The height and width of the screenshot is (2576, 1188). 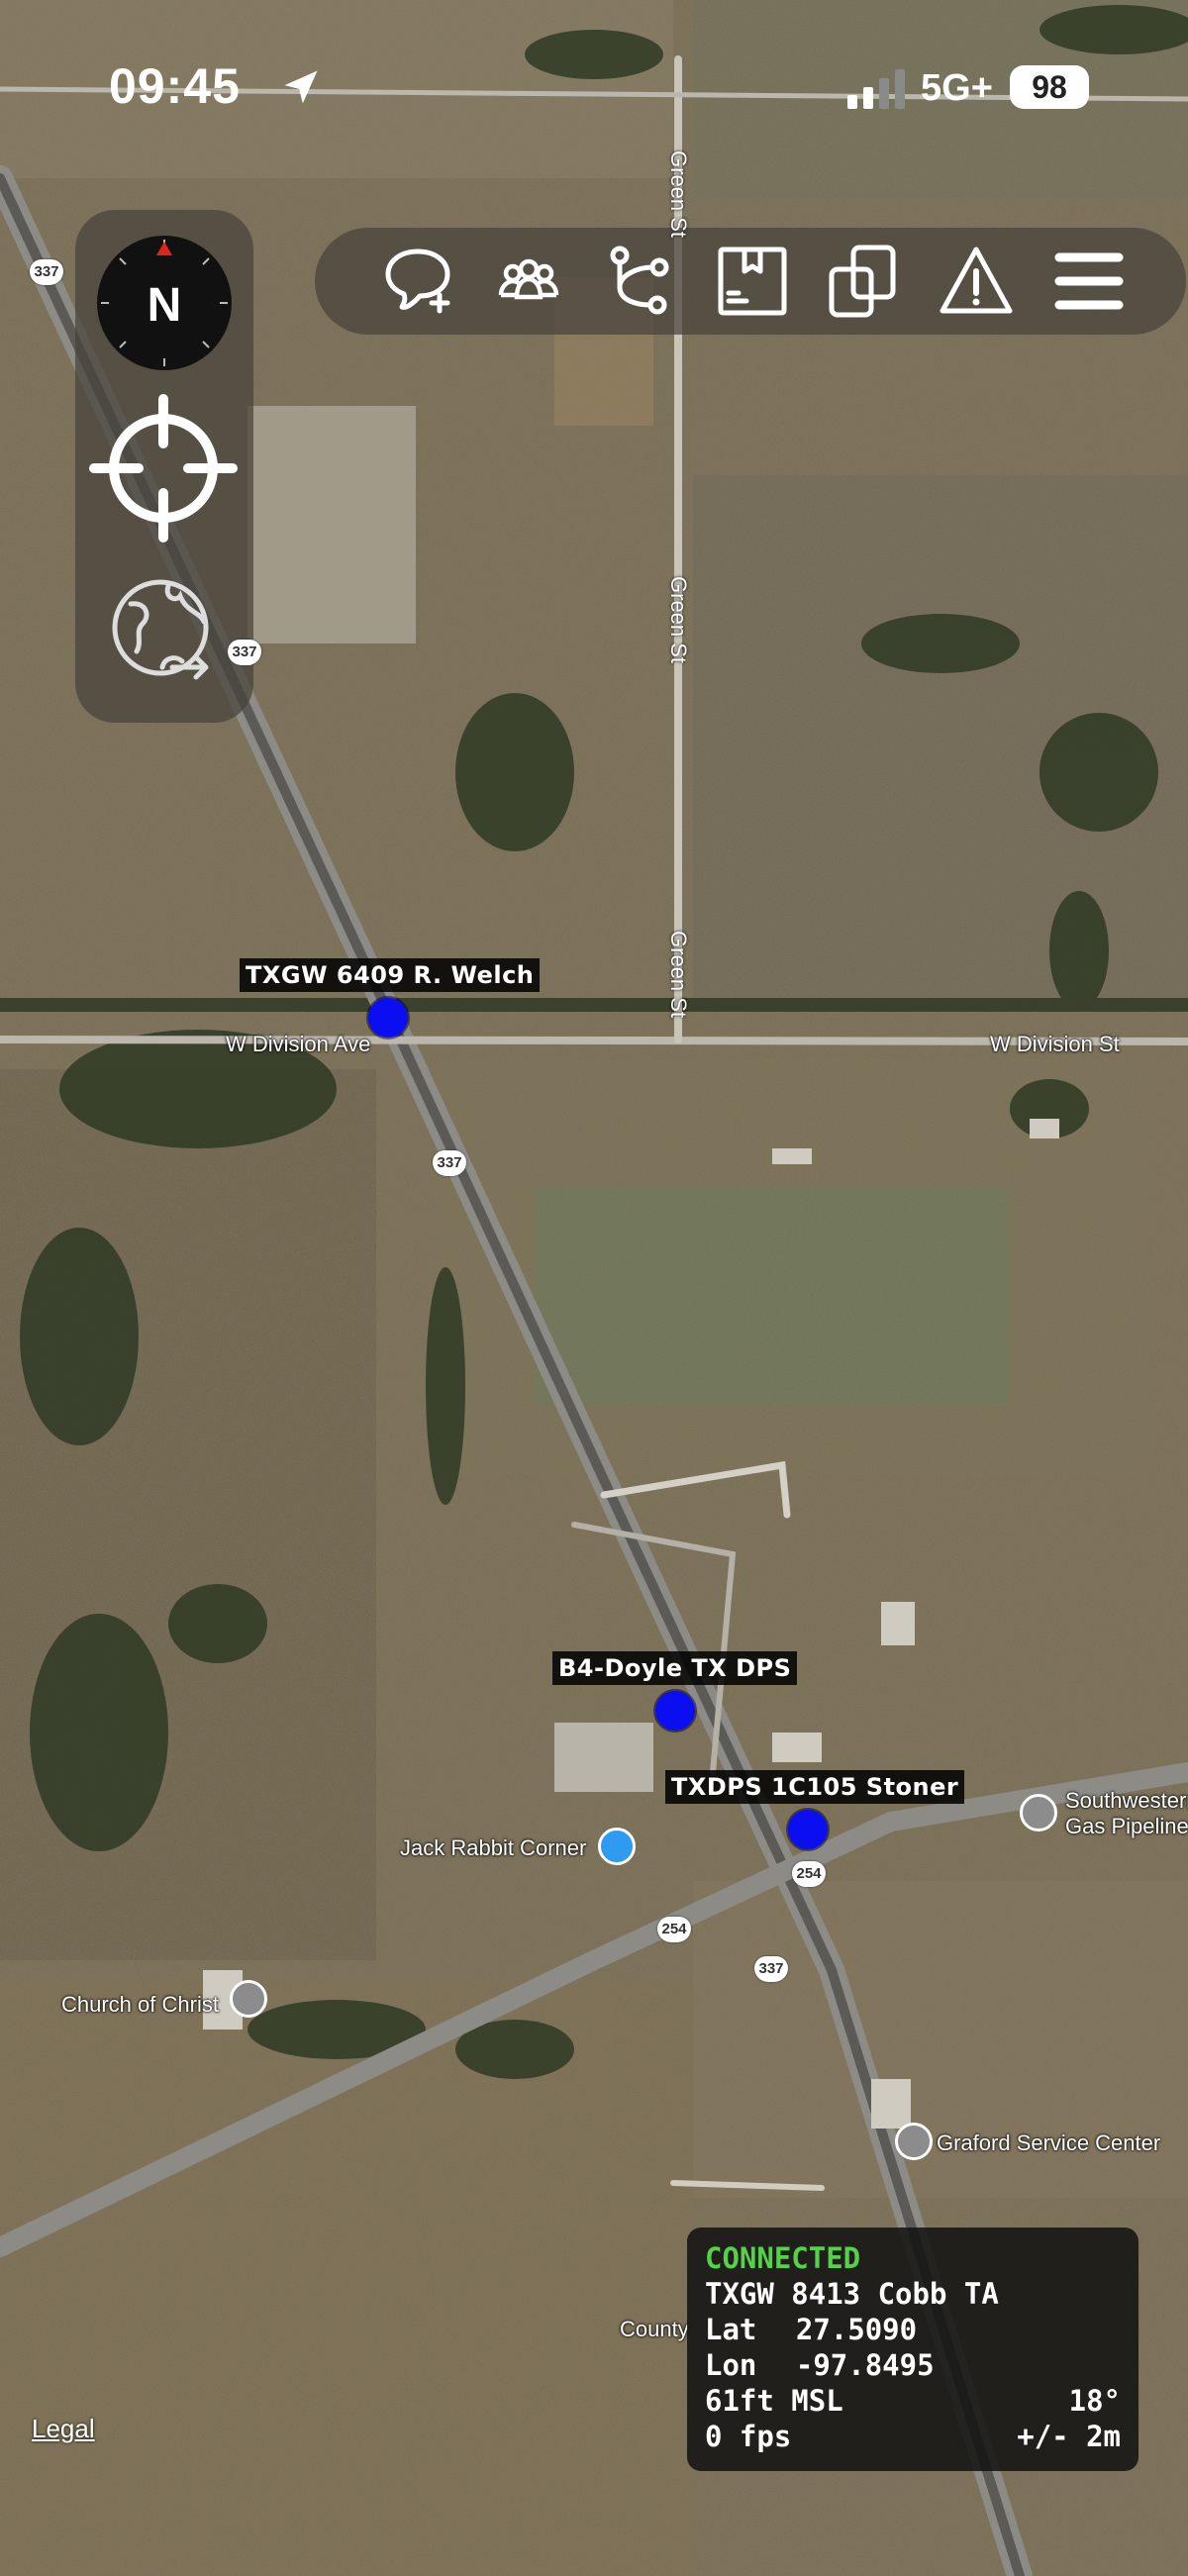 What do you see at coordinates (163, 469) in the screenshot?
I see `recenter-crosshair-icon` at bounding box center [163, 469].